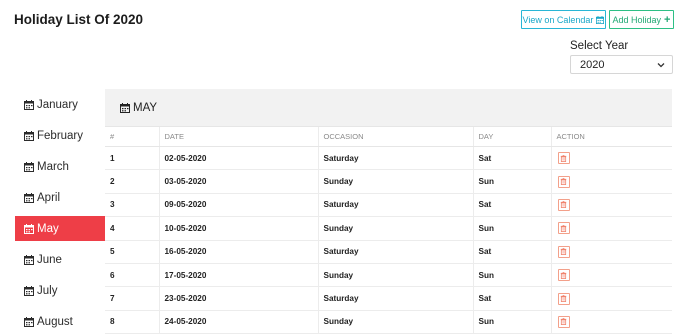 The height and width of the screenshot is (334, 695). I want to click on month-label: April, so click(49, 197).